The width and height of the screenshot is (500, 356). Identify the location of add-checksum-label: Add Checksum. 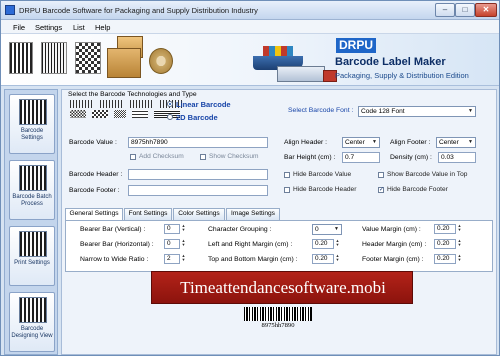
(161, 156).